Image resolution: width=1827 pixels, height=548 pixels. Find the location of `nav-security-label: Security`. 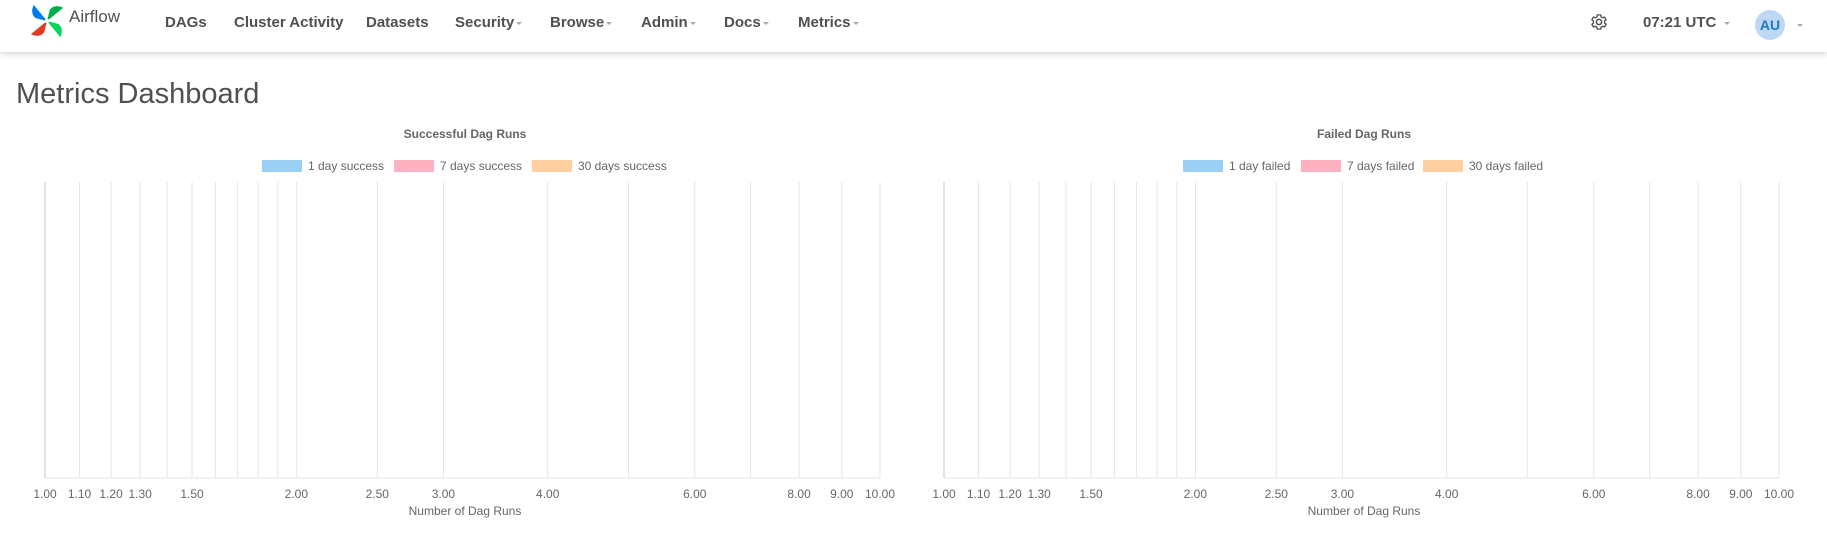

nav-security-label: Security is located at coordinates (485, 22).